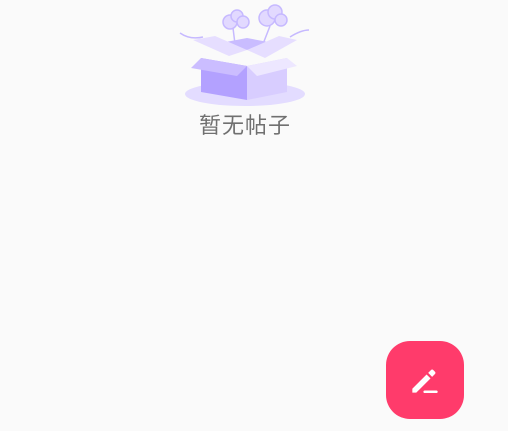 This screenshot has height=431, width=508. Describe the element at coordinates (245, 55) in the screenshot. I see `open-box-icon` at that location.